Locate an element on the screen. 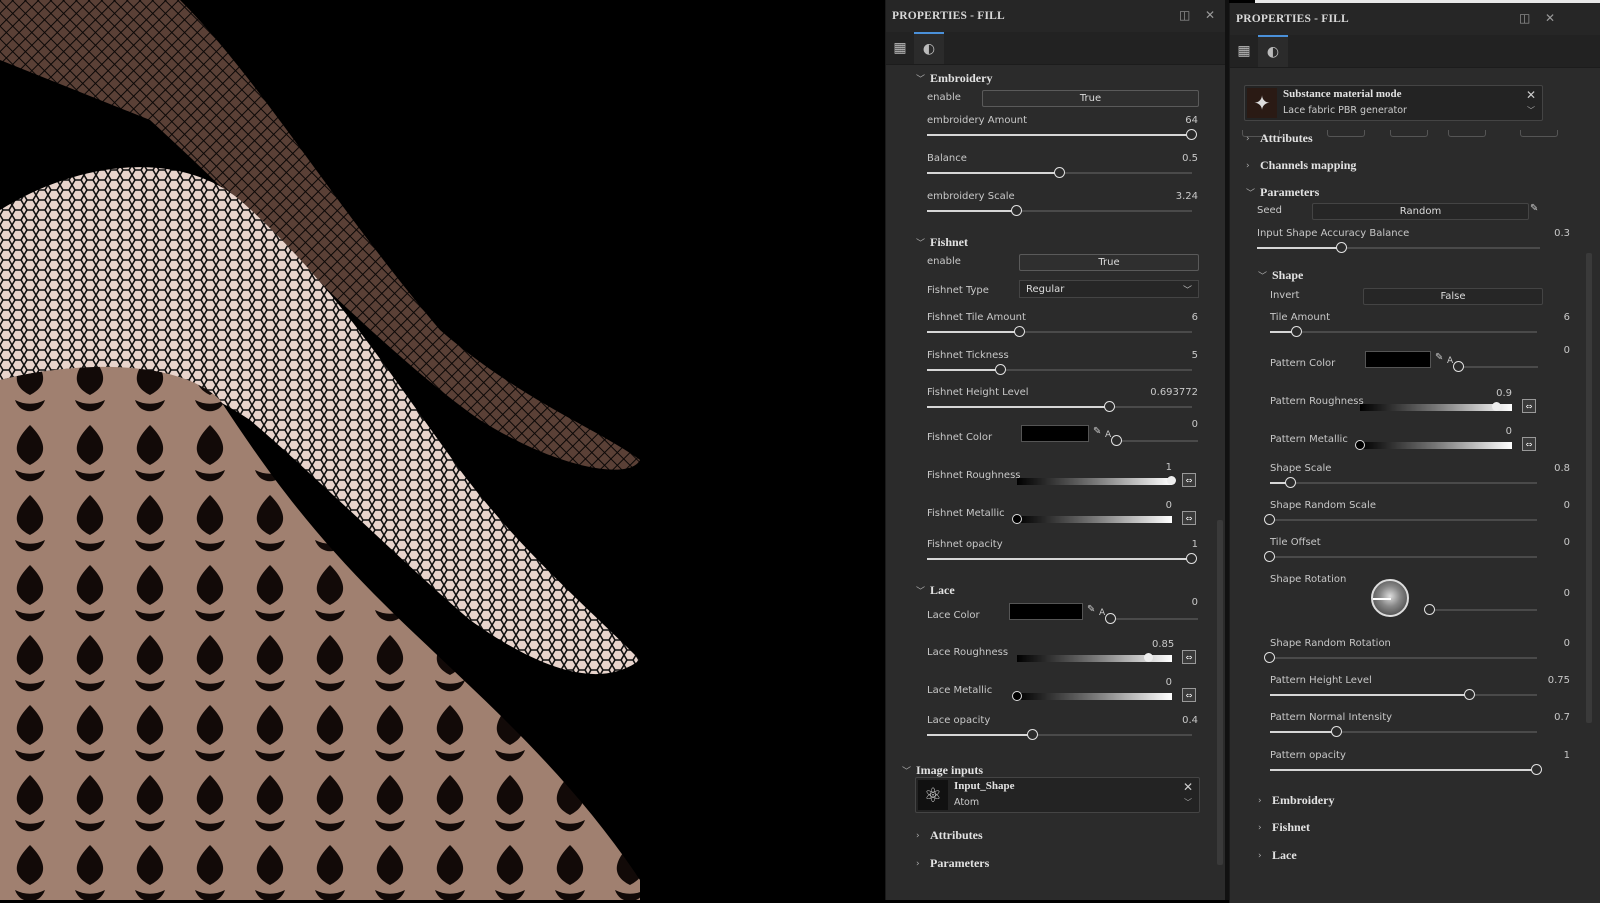 Image resolution: width=1600 pixels, height=903 pixels. param-value: 3.24 is located at coordinates (1187, 196).